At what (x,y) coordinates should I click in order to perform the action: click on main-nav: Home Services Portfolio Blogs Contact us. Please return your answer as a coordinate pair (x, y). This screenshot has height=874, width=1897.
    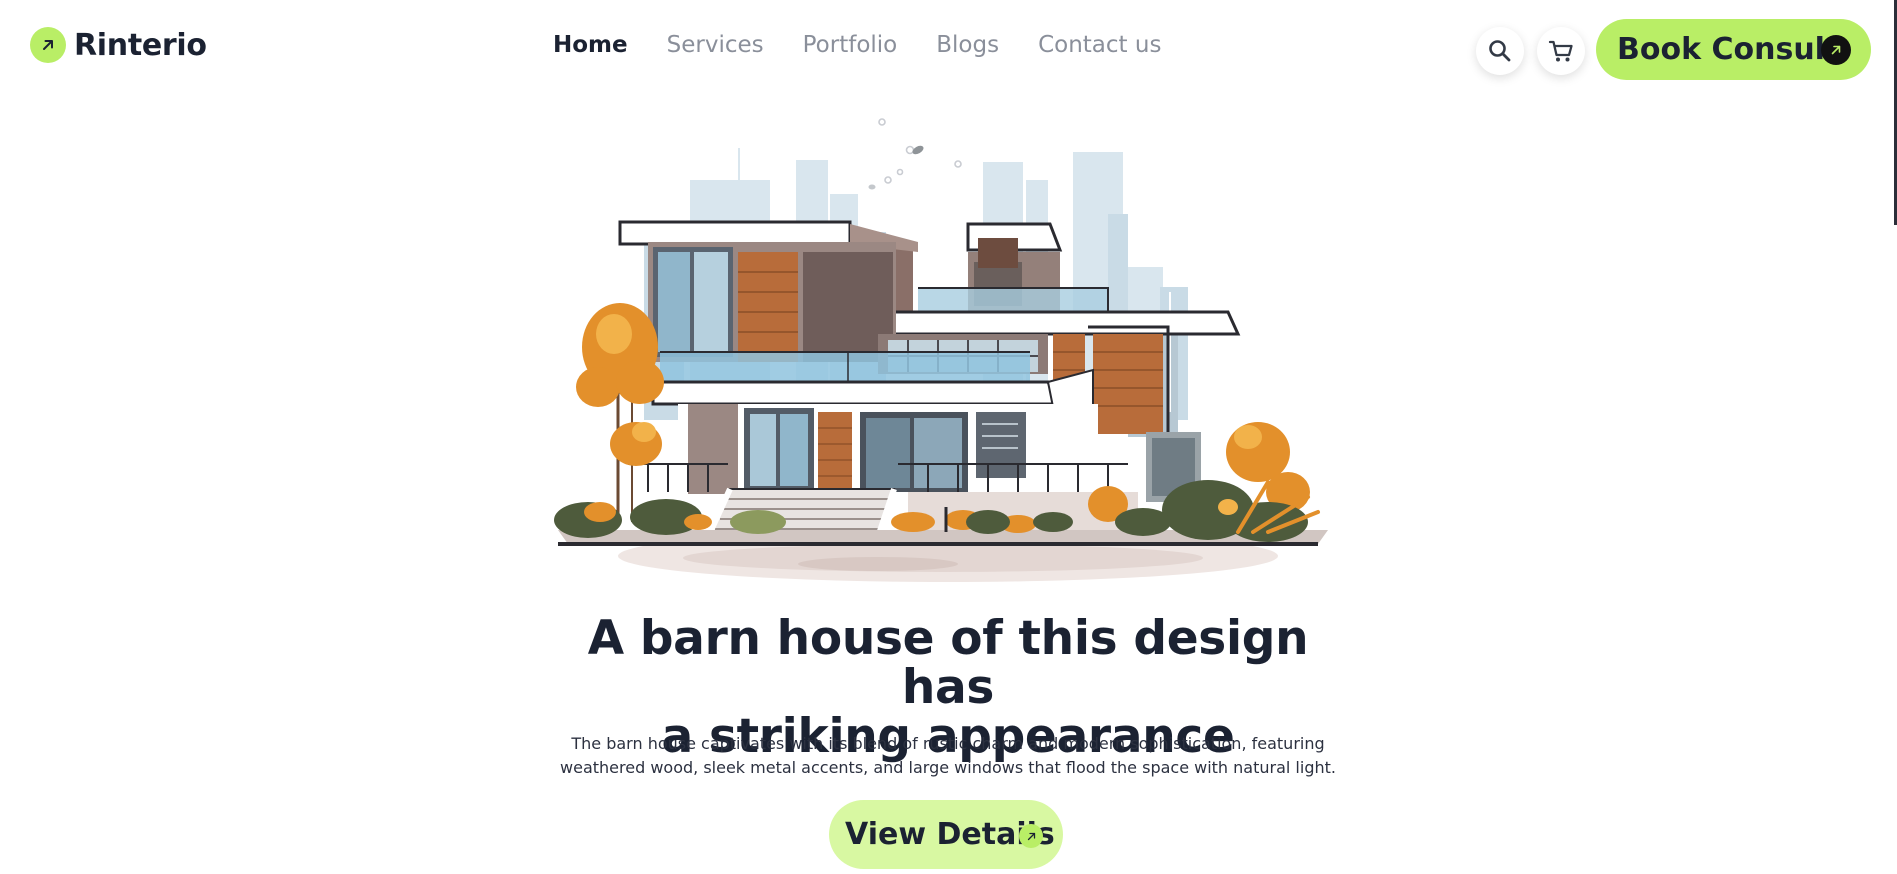
    Looking at the image, I should click on (857, 45).